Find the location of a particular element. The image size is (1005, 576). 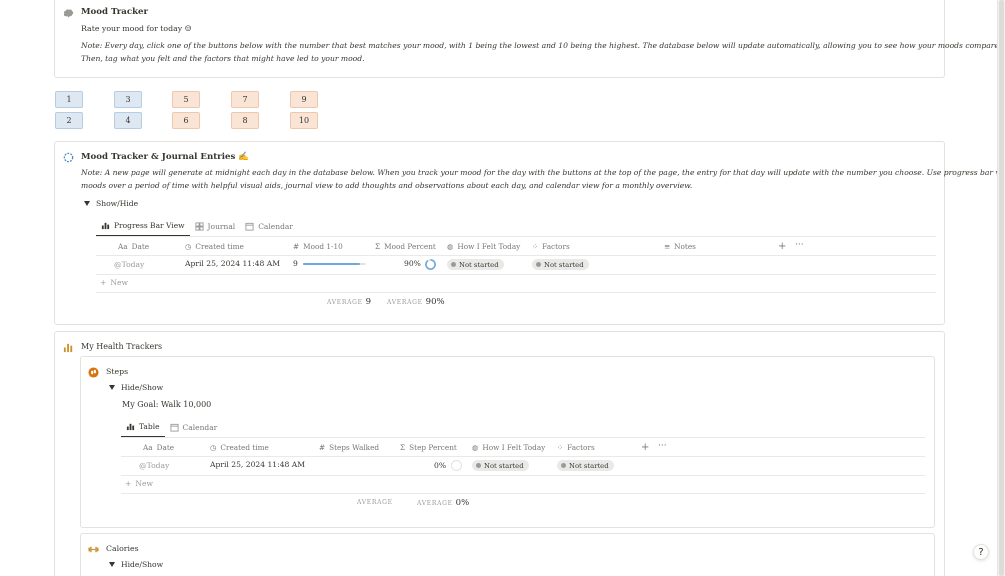

steps-title: Steps is located at coordinates (117, 371).